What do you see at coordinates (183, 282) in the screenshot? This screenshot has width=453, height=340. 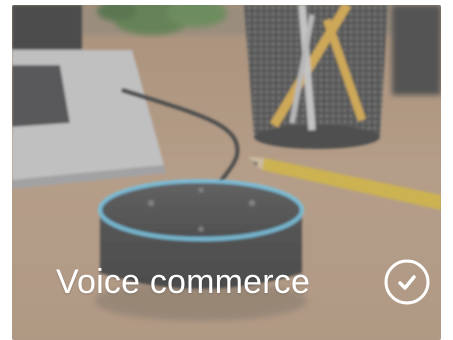 I see `card-title: Voice commerce` at bounding box center [183, 282].